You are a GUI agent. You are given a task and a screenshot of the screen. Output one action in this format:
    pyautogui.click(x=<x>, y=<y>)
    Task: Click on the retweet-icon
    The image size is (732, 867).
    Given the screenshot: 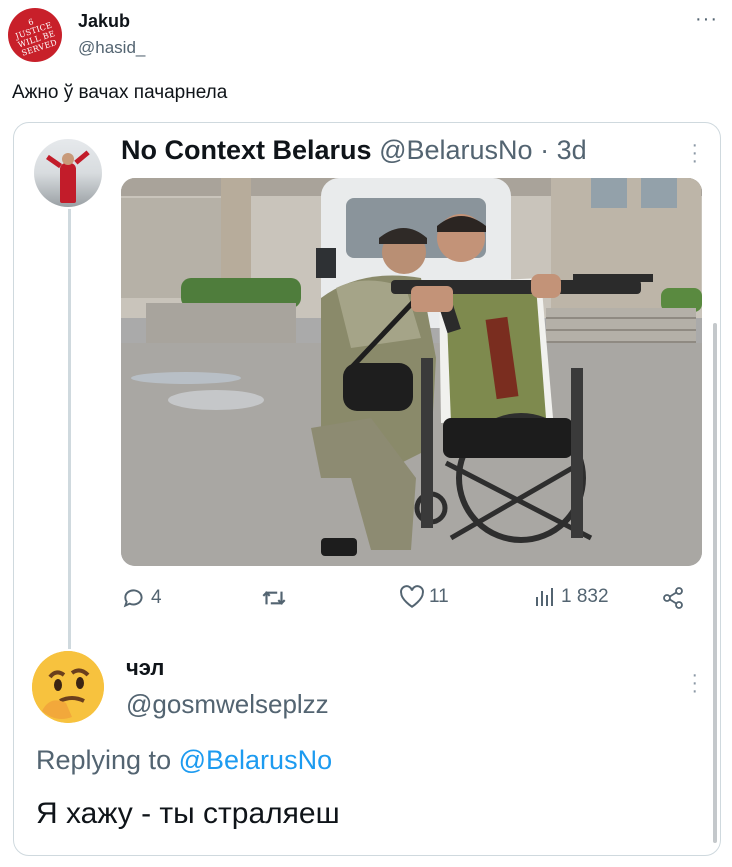 What is the action you would take?
    pyautogui.click(x=274, y=598)
    